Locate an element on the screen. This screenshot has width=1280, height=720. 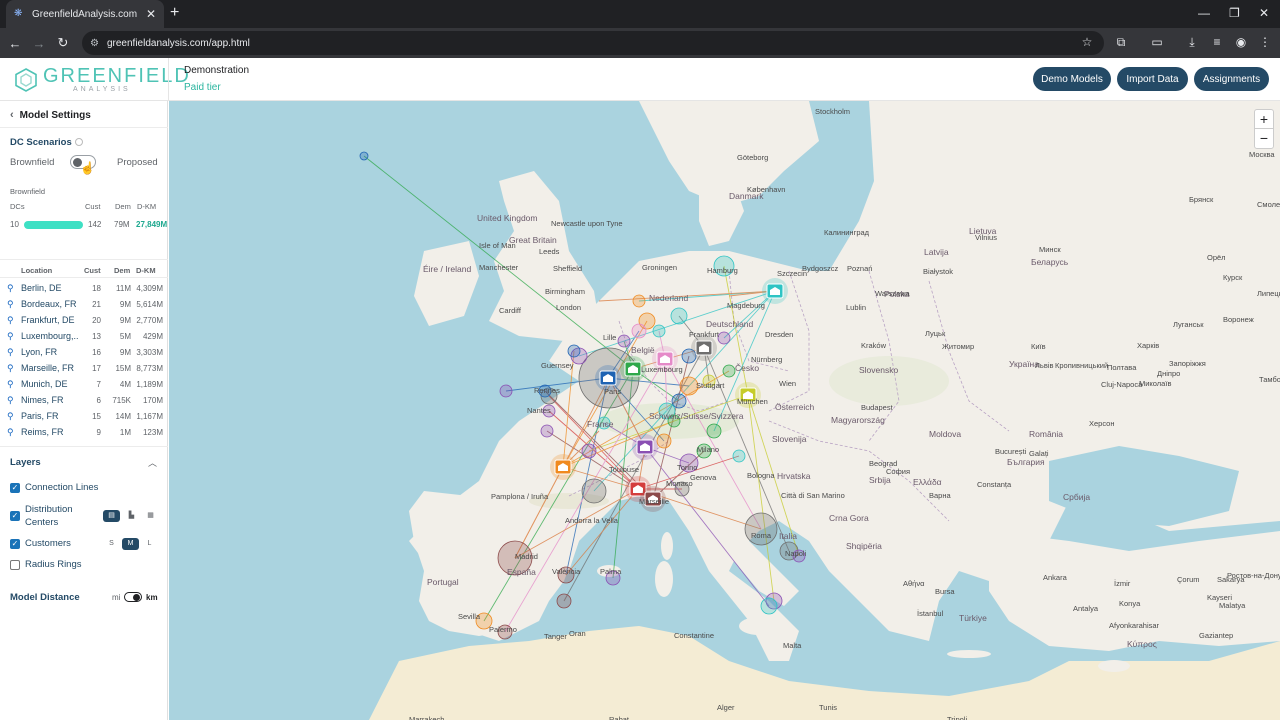
map-label: London is located at coordinates (569, 307).